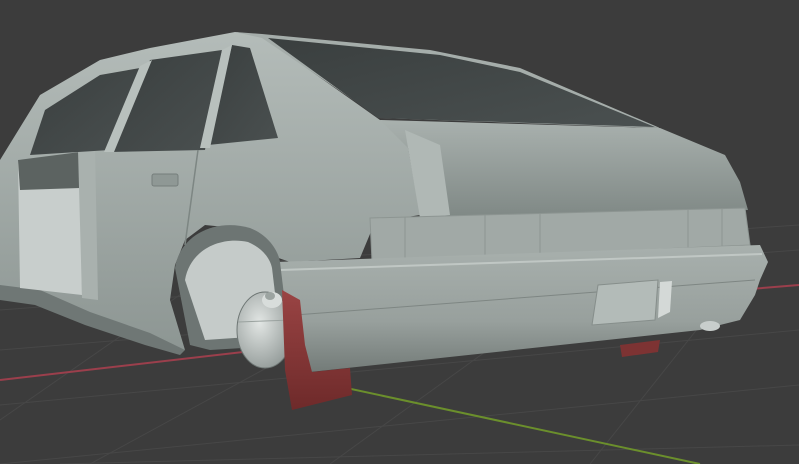 The width and height of the screenshot is (799, 464). I want to click on exhaust-tip, so click(710, 326).